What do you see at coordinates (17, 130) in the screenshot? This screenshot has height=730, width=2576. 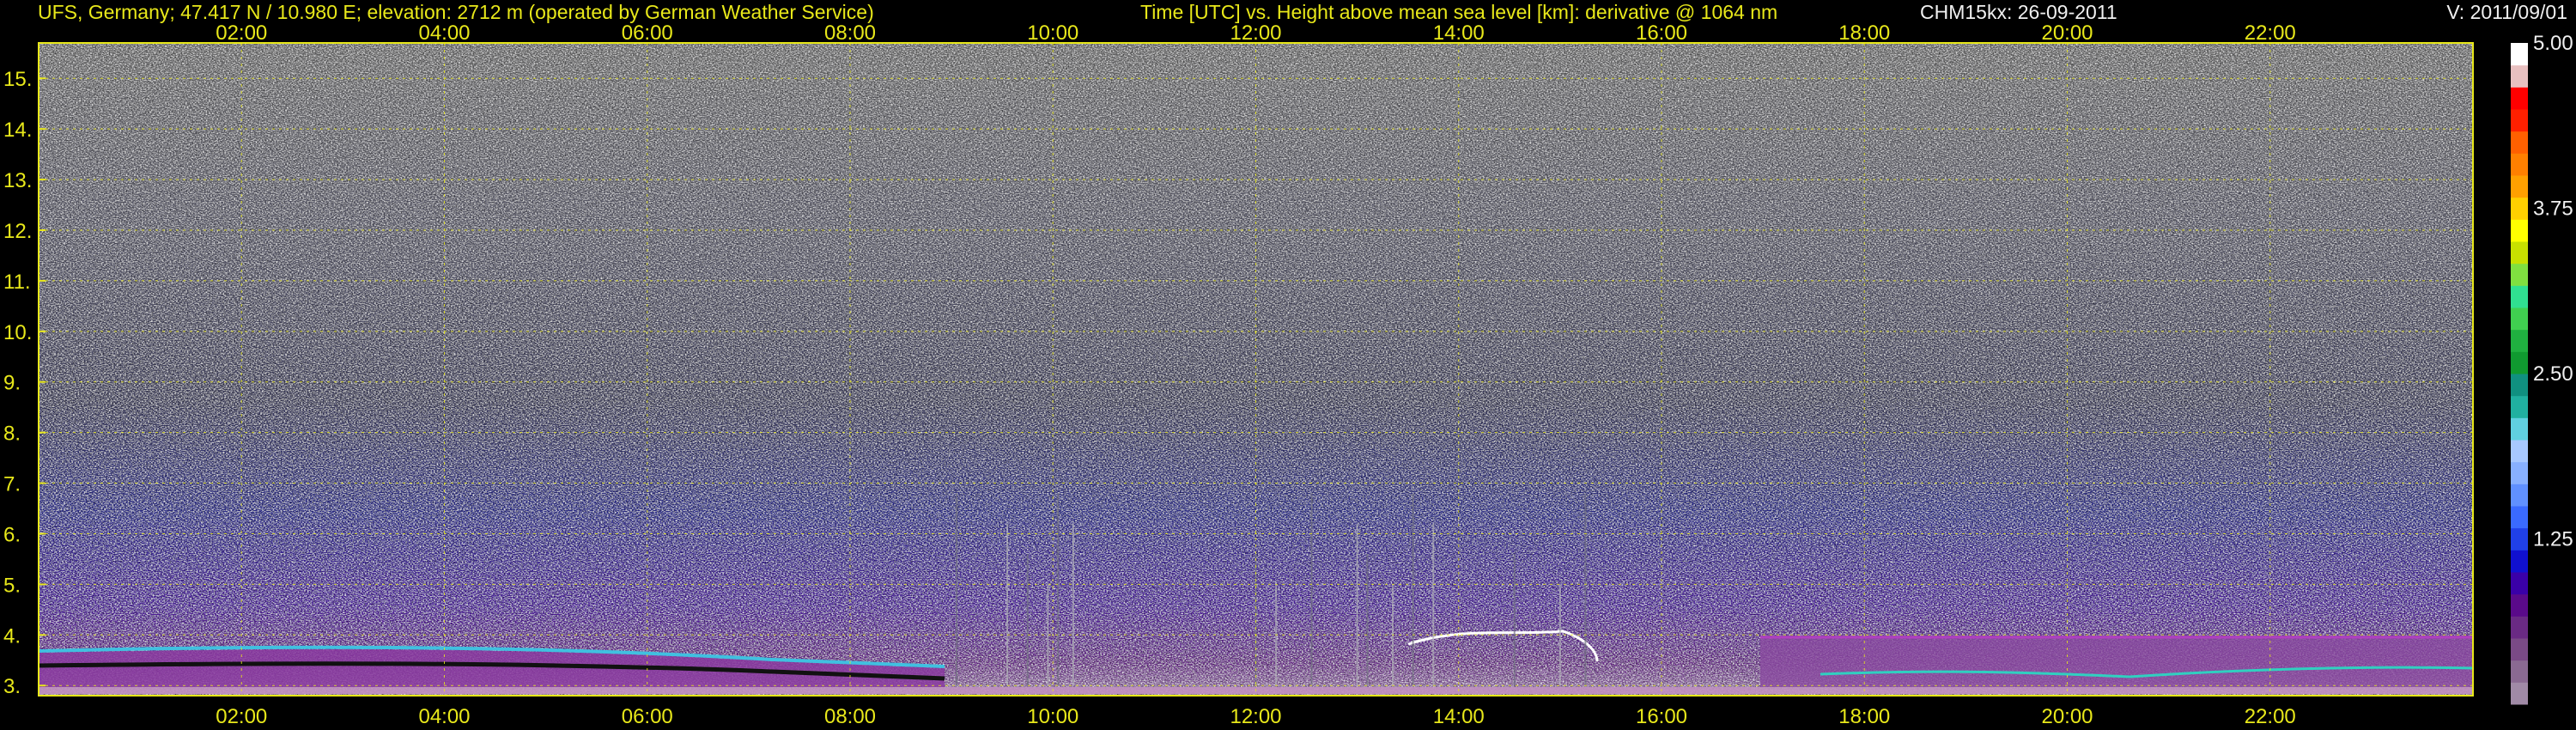 I see `y-tick-label: 14.` at bounding box center [17, 130].